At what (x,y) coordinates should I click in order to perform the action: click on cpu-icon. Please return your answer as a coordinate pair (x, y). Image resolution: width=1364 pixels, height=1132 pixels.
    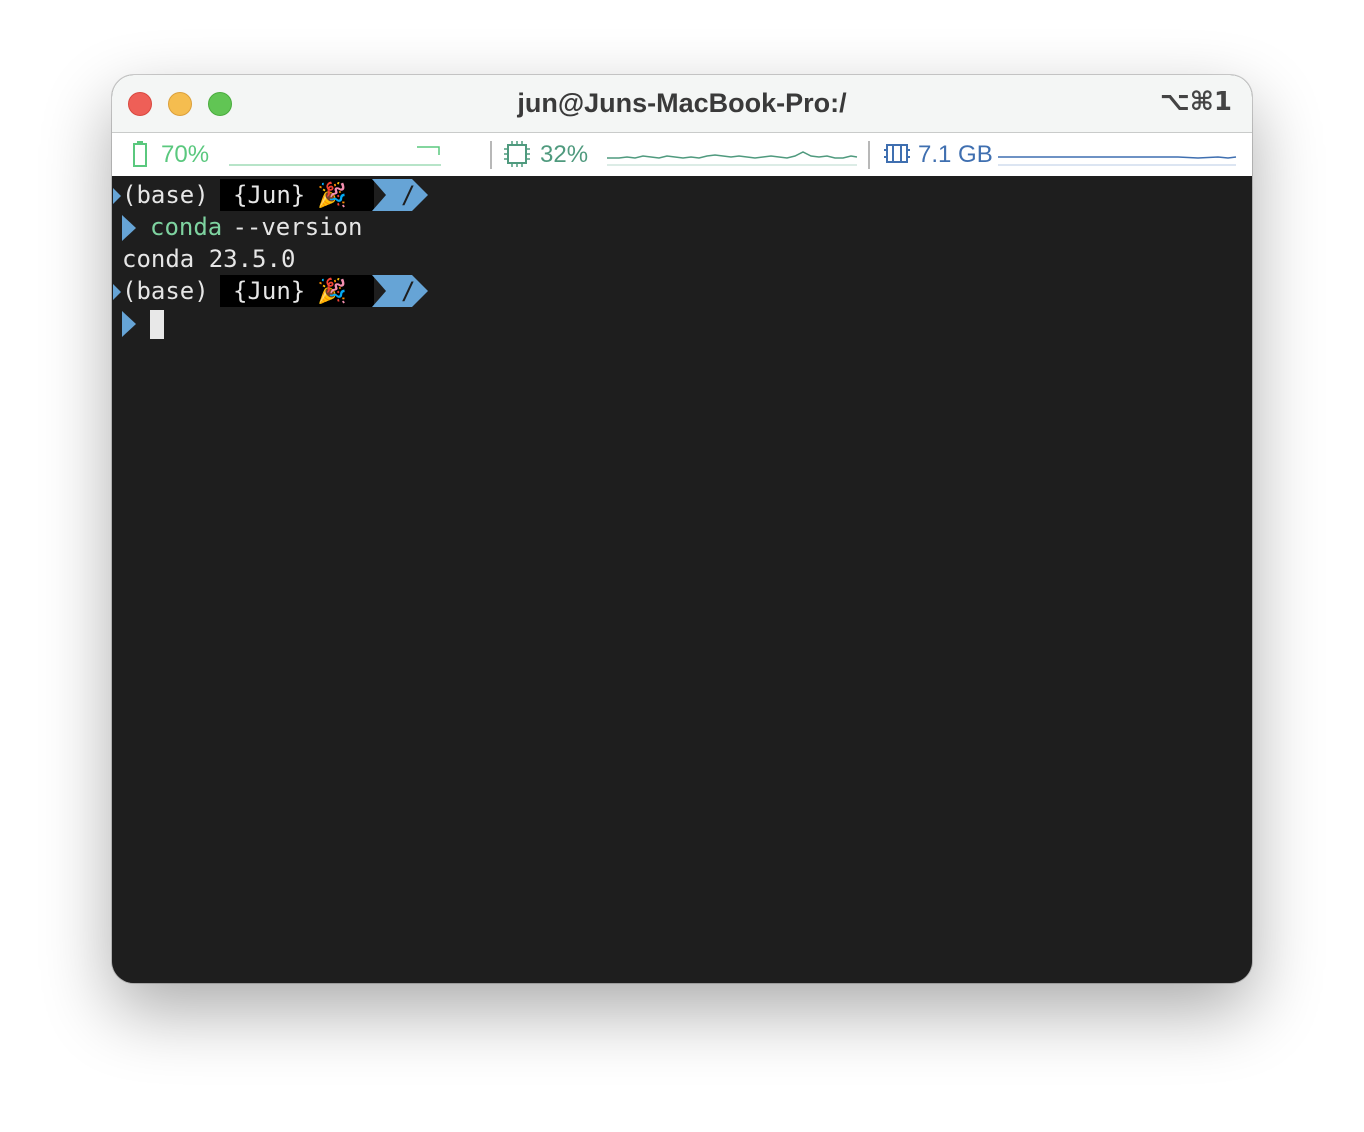
    Looking at the image, I should click on (517, 154).